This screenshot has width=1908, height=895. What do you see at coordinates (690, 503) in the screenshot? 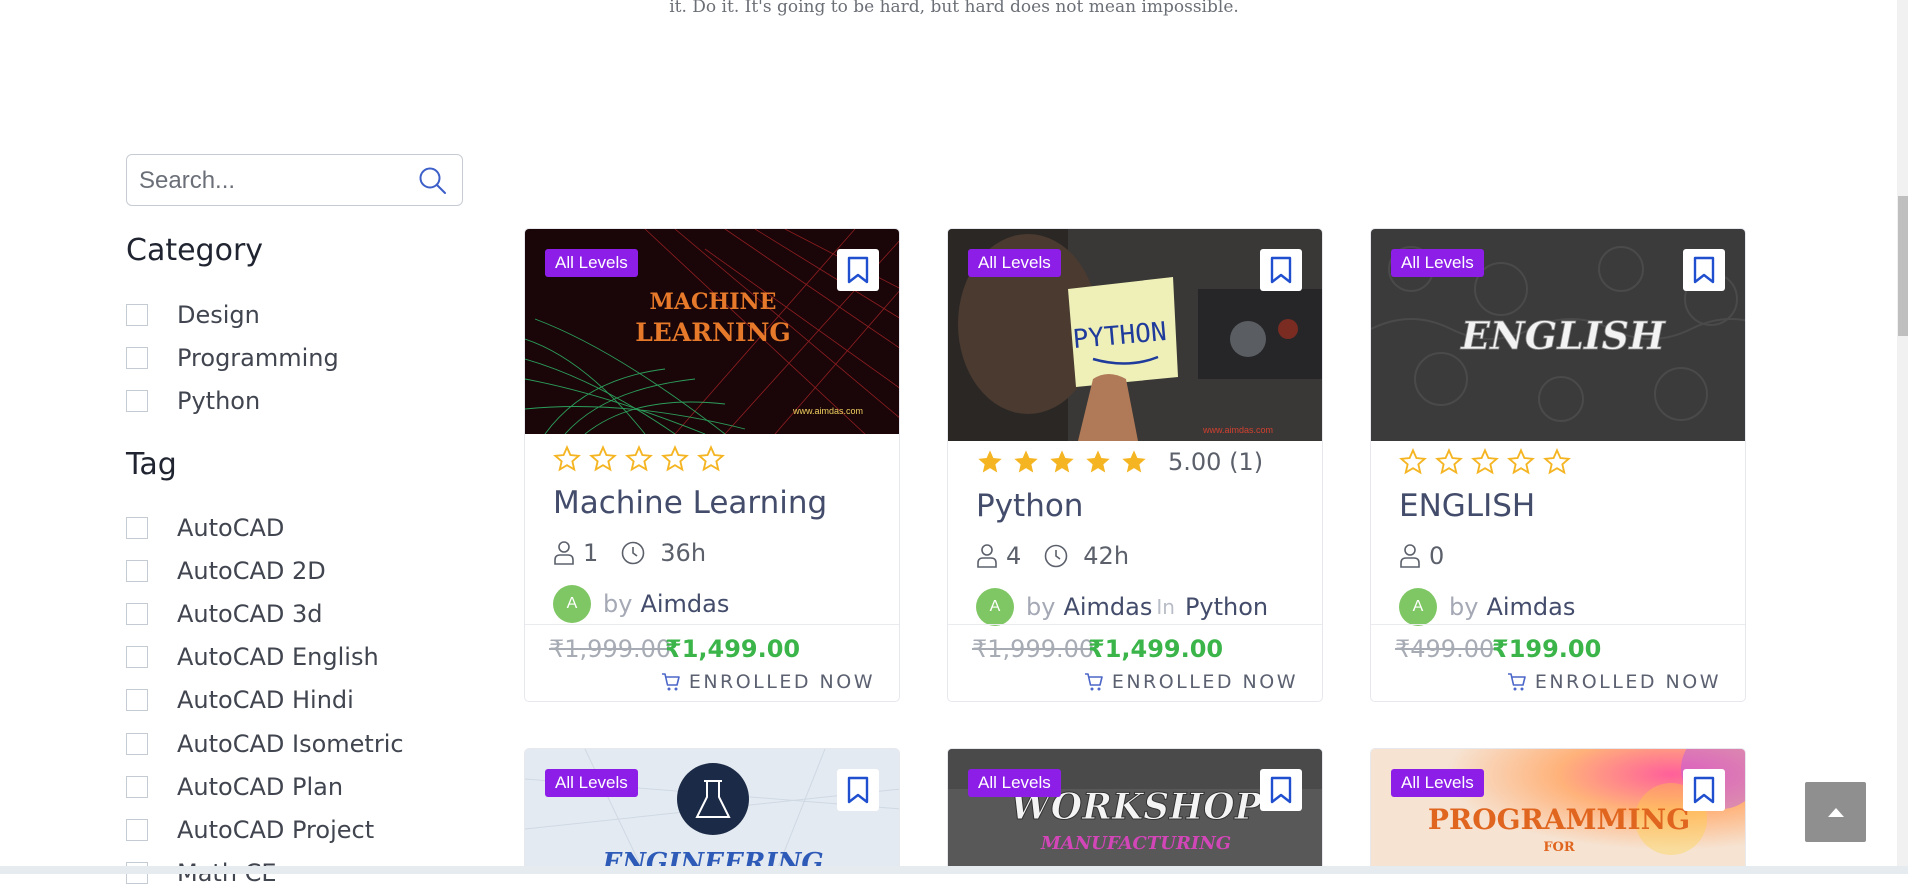
I see `course-title: Machine Learning` at bounding box center [690, 503].